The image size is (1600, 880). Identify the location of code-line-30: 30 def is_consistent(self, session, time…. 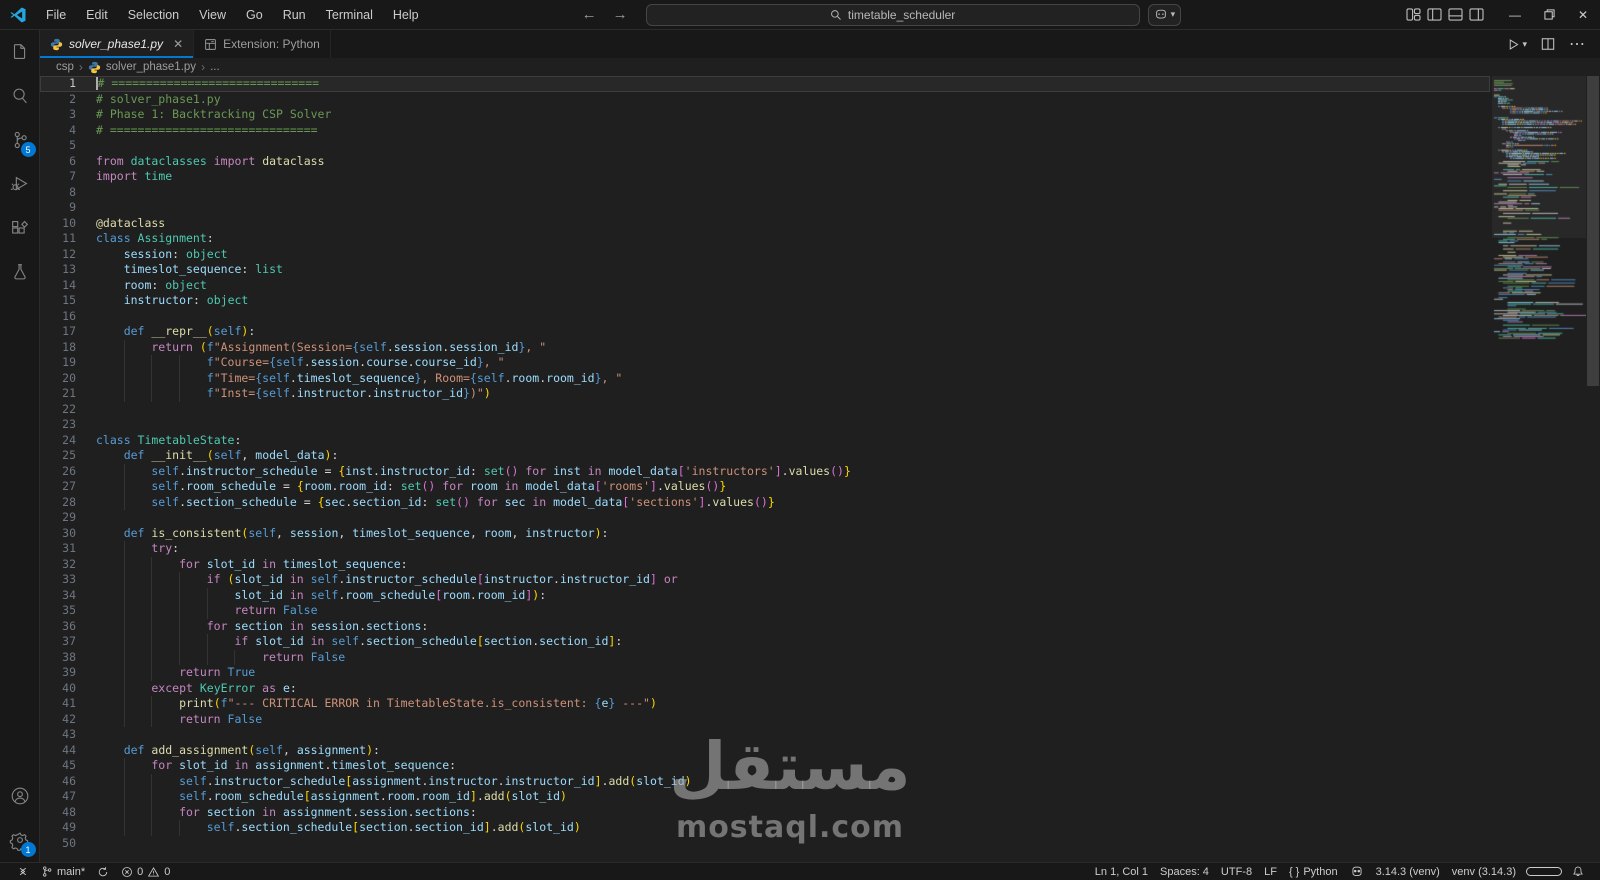
(765, 534).